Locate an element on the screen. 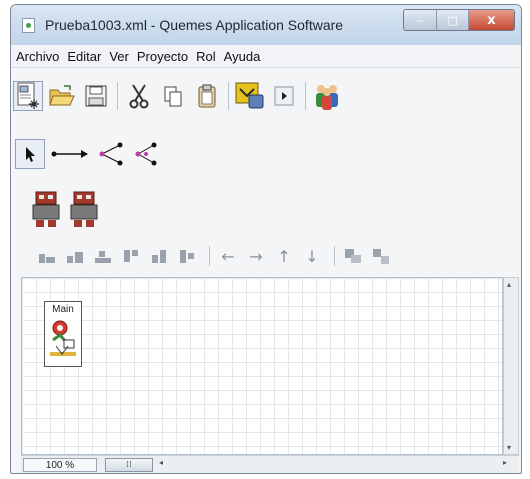  scroll-down-icon: ▾ is located at coordinates (509, 447).